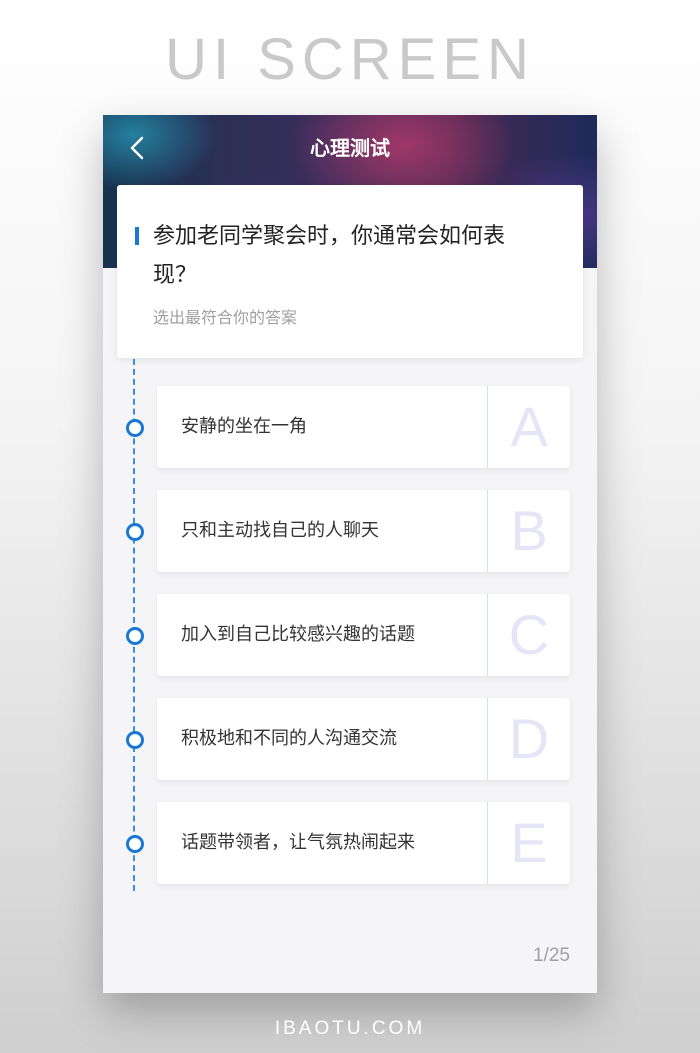 The height and width of the screenshot is (1053, 700). Describe the element at coordinates (289, 738) in the screenshot. I see `option-text: 积极地和不同的人沟通交流` at that location.